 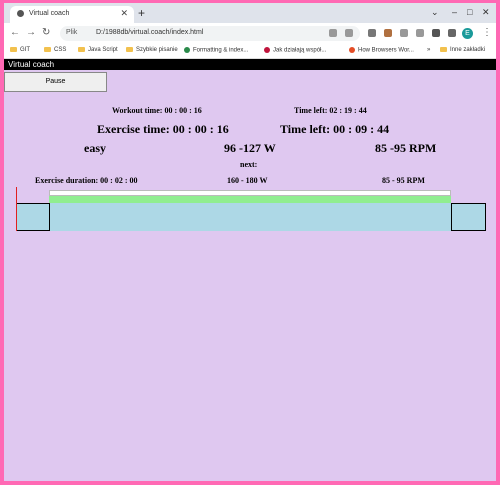 What do you see at coordinates (157, 110) in the screenshot?
I see `workout-time: Workout time: 00 : 00 : 16` at bounding box center [157, 110].